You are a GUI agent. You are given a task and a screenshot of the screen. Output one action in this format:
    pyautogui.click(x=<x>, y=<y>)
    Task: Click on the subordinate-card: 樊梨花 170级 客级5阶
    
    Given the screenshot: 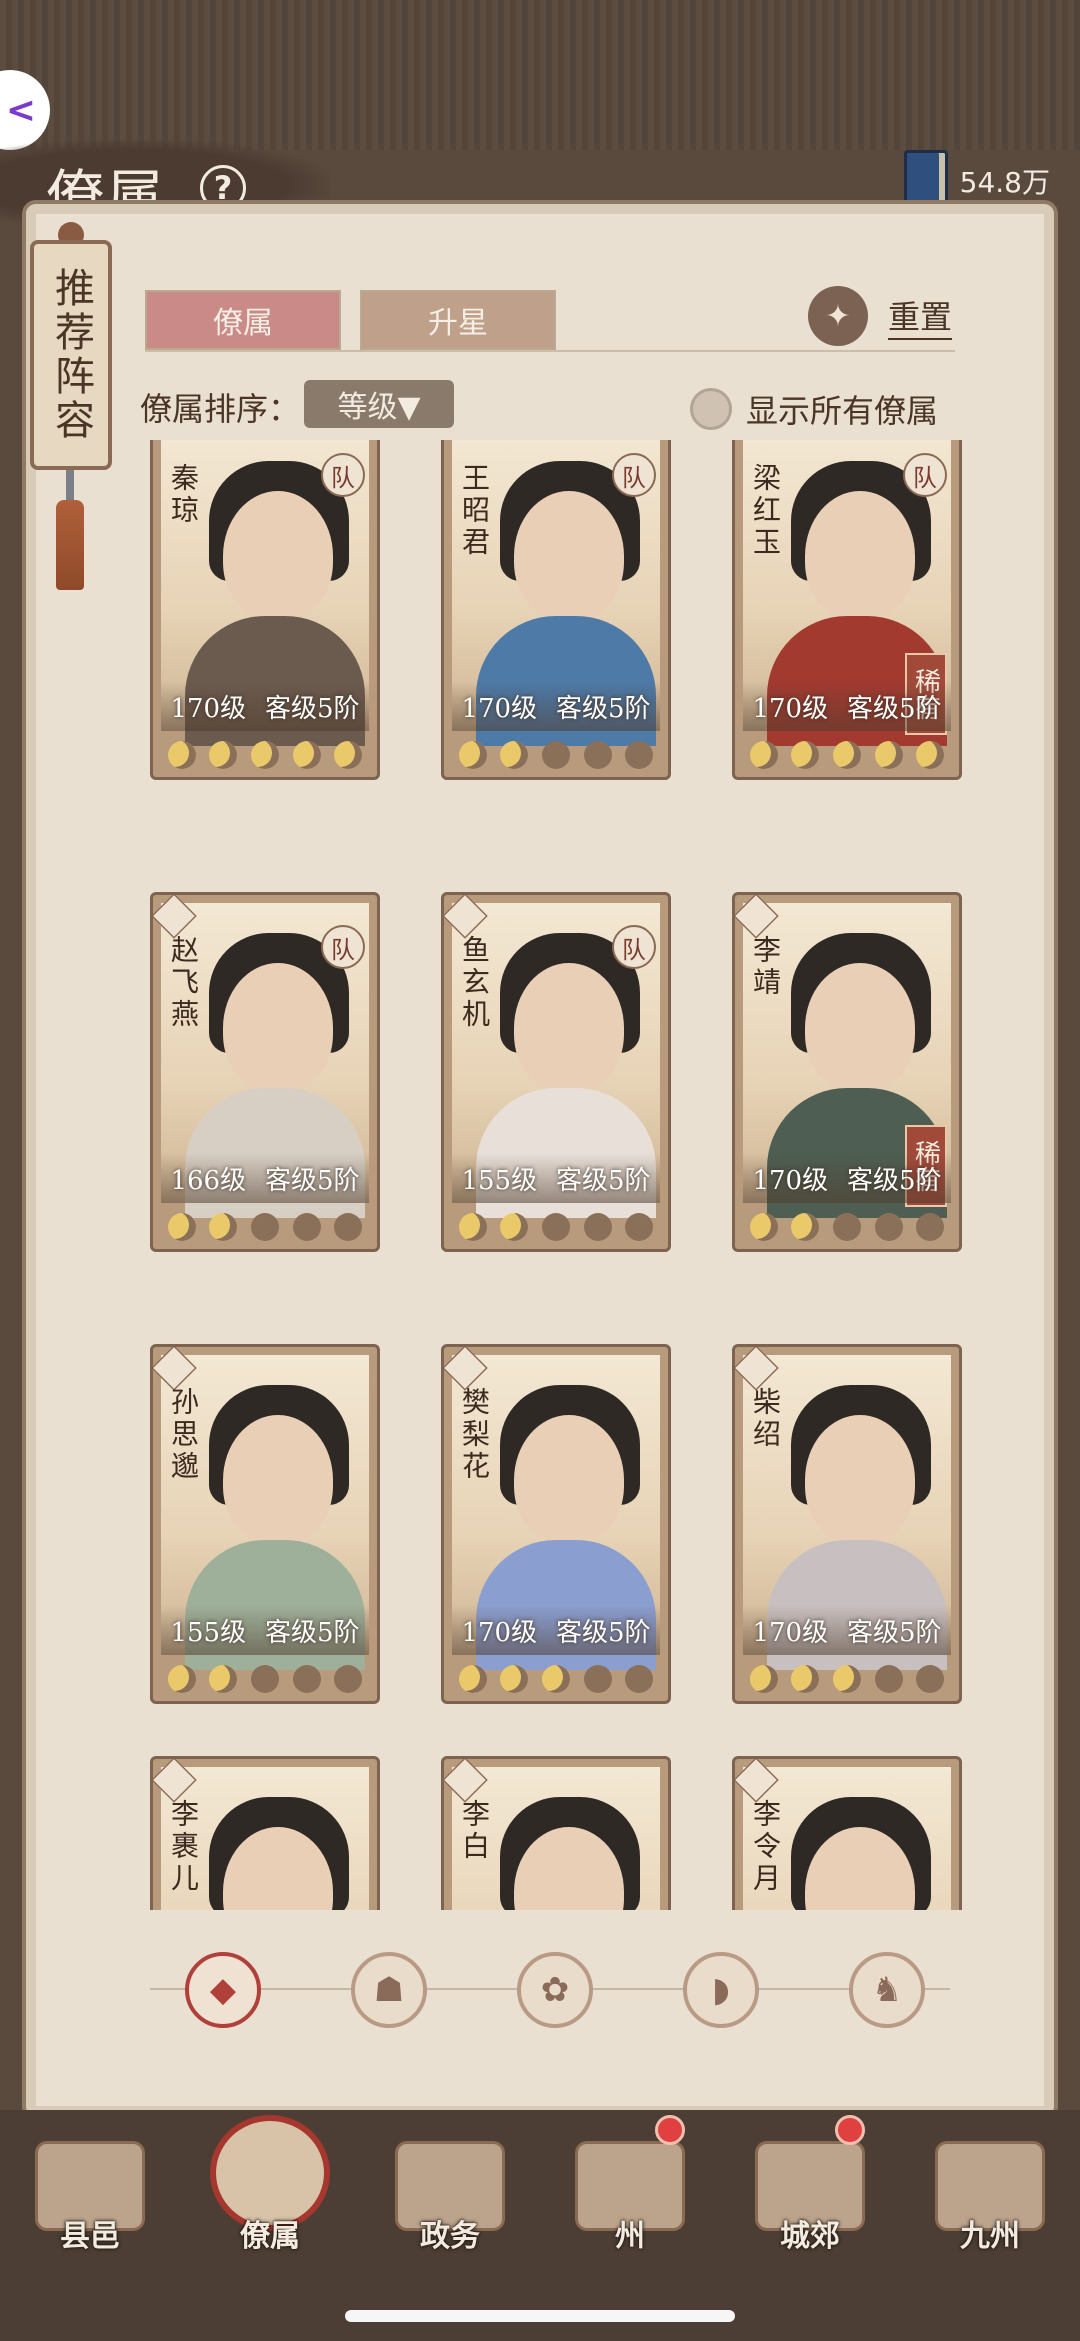 What is the action you would take?
    pyautogui.click(x=556, y=1524)
    